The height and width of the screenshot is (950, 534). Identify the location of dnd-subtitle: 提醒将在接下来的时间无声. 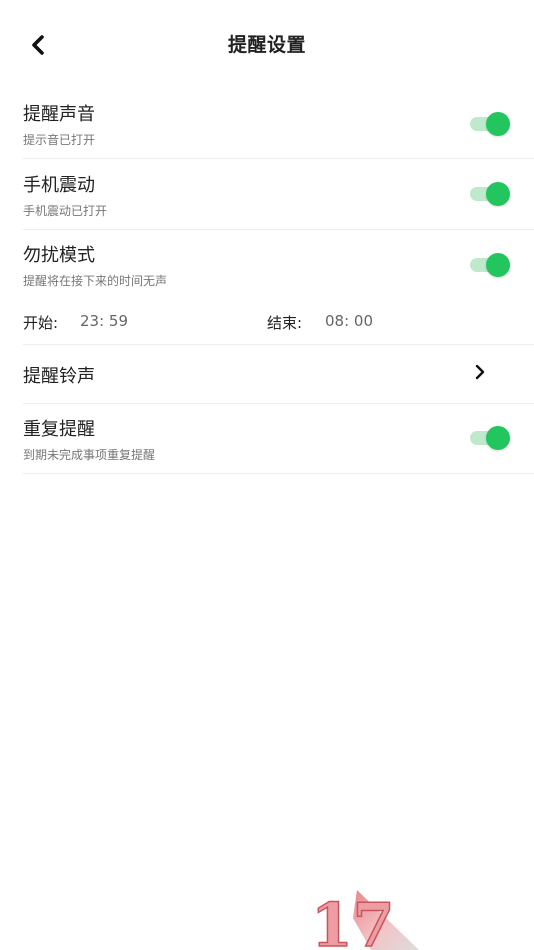
(95, 281).